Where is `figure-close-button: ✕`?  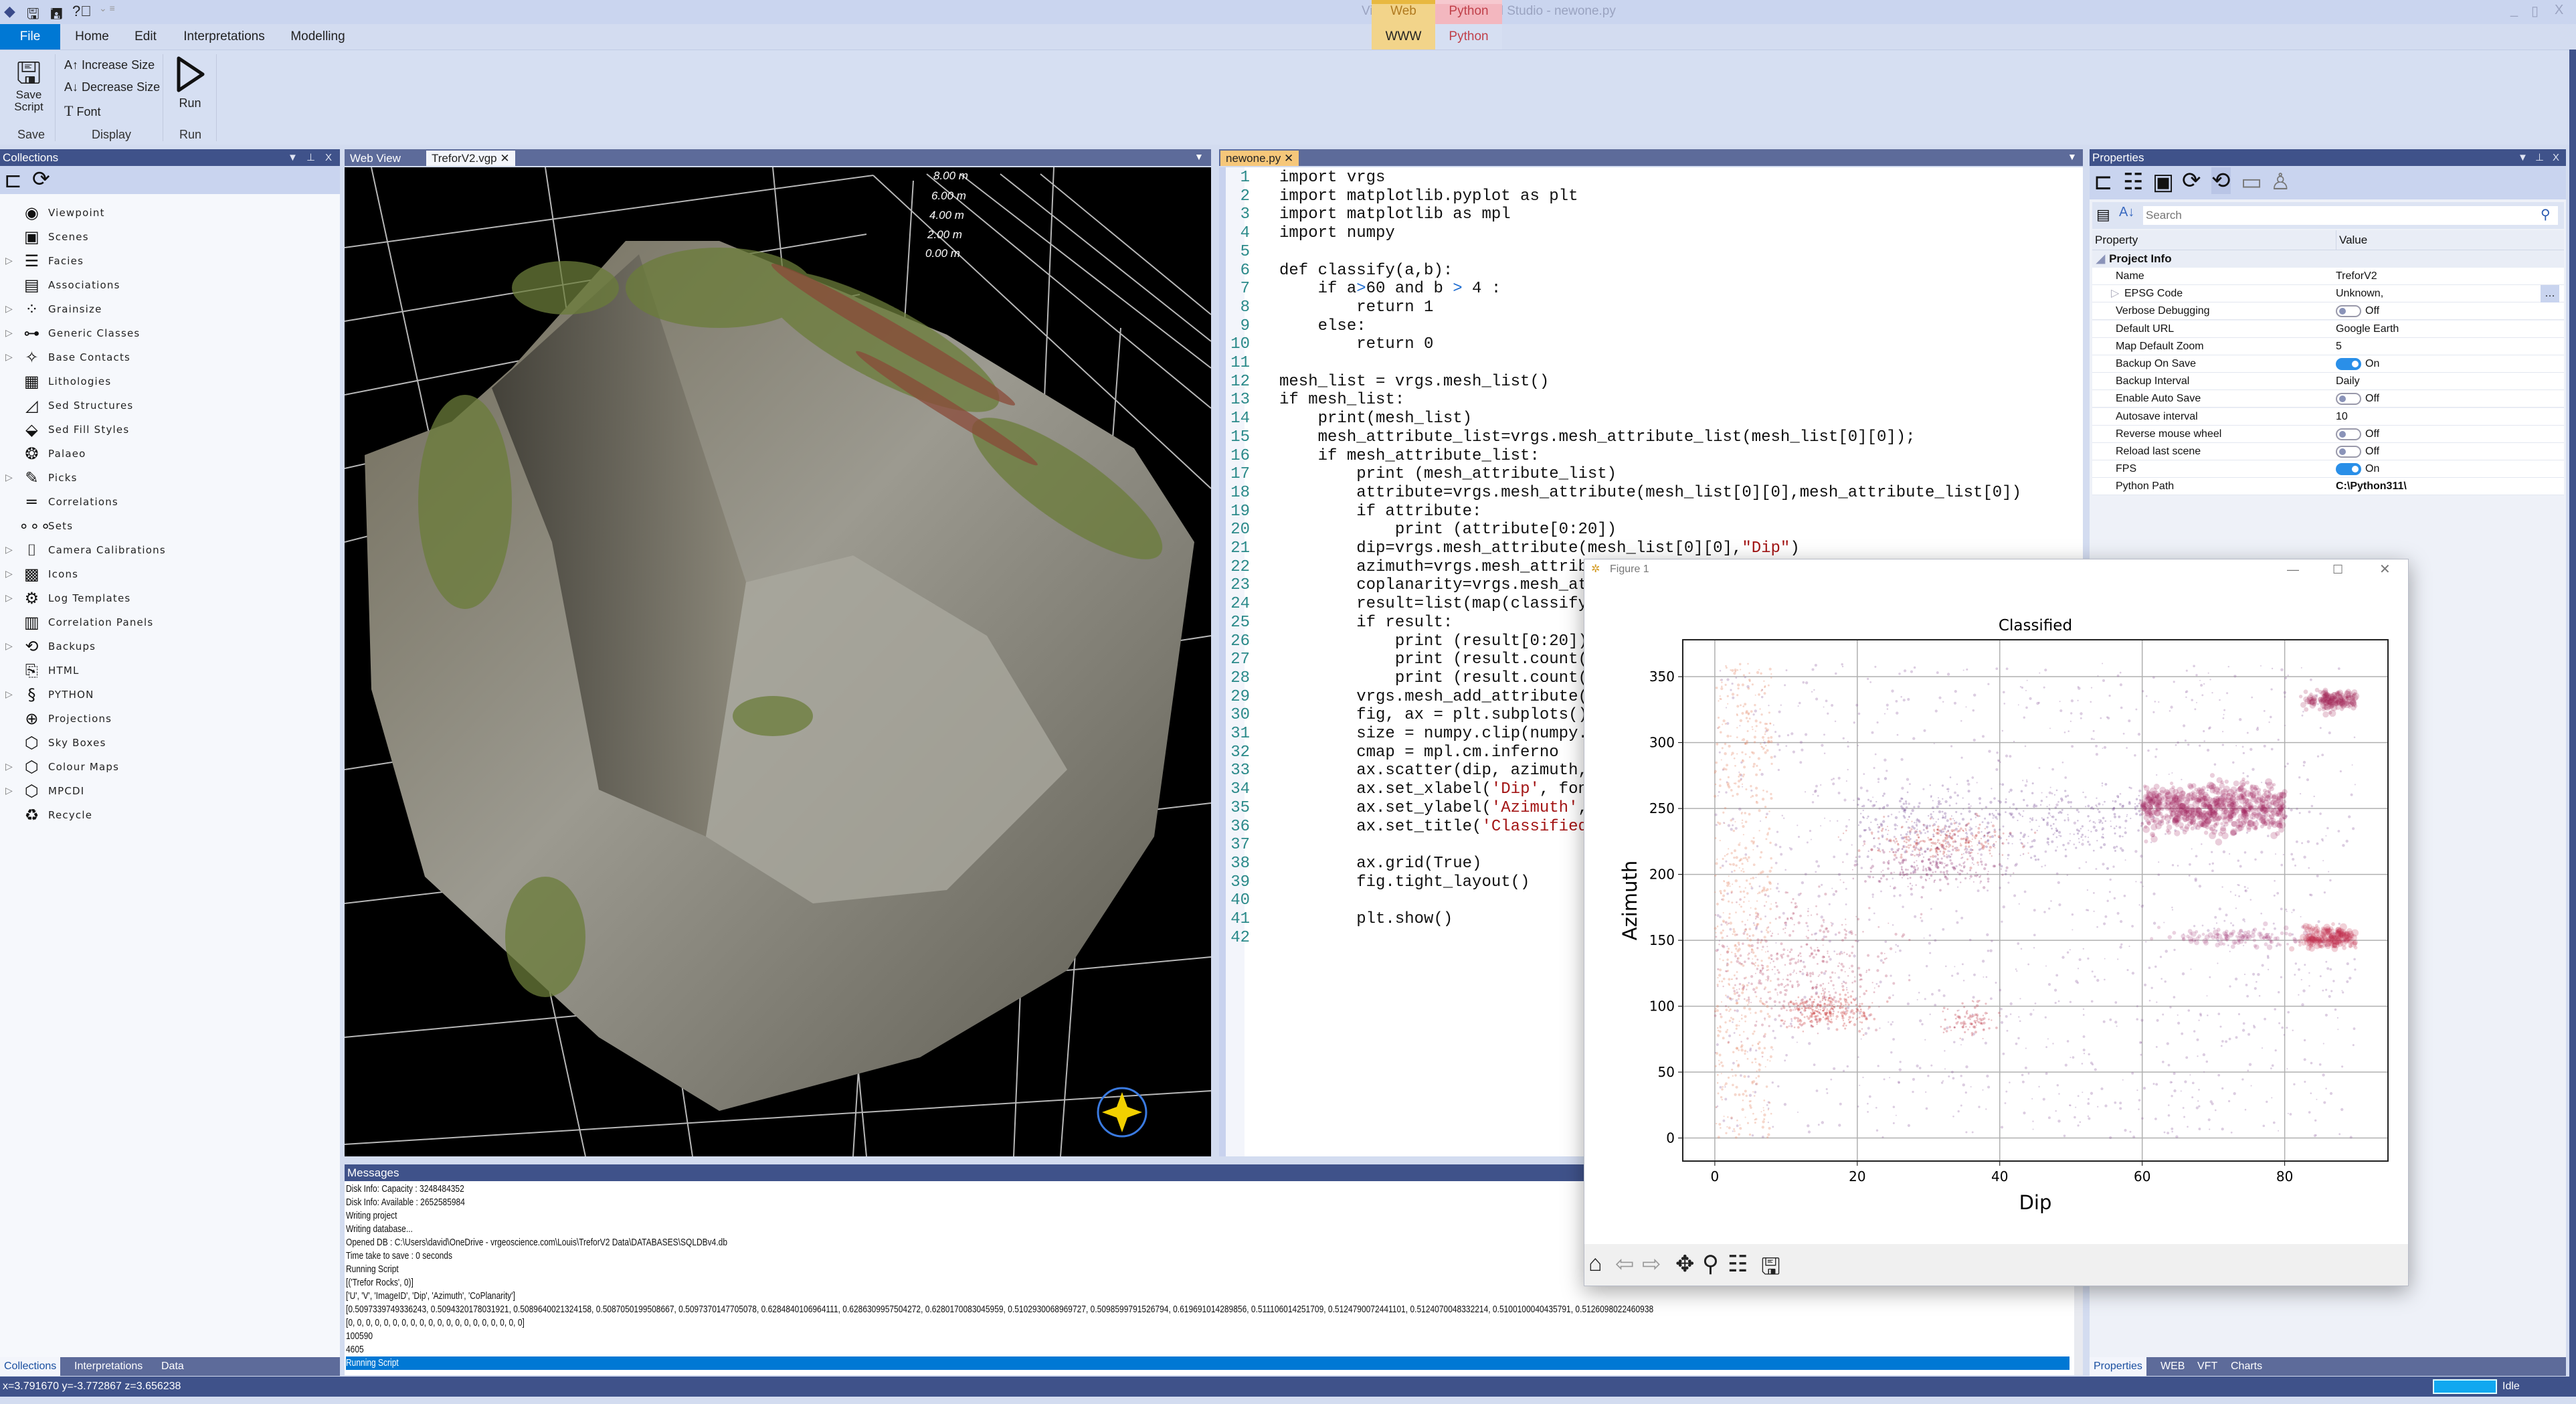 figure-close-button: ✕ is located at coordinates (2385, 569).